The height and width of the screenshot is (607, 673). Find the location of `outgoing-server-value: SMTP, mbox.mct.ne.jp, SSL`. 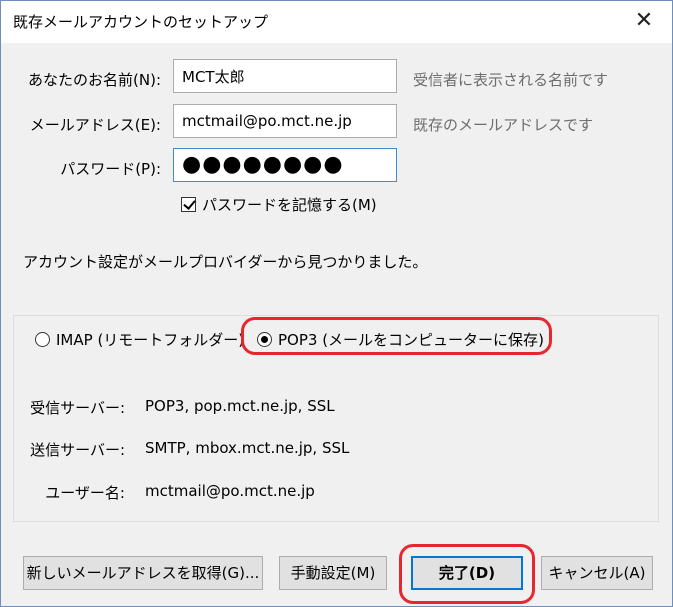

outgoing-server-value: SMTP, mbox.mct.ne.jp, SSL is located at coordinates (247, 448).